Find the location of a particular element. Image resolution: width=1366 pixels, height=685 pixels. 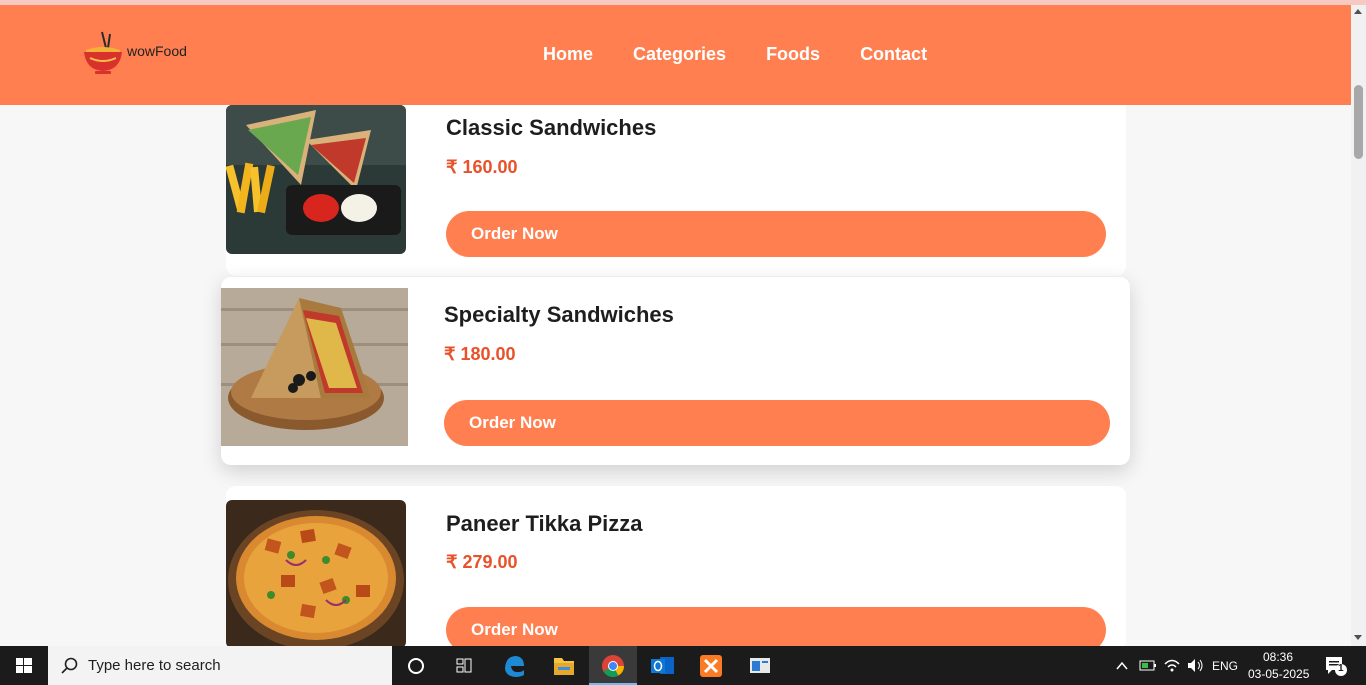

club-sandwich-image is located at coordinates (316, 179).